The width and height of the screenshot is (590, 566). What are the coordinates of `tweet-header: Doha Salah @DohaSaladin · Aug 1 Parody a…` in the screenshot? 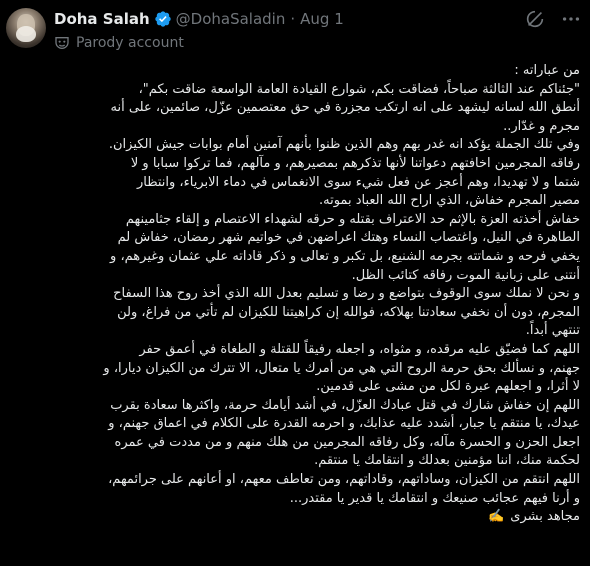 It's located at (295, 30).